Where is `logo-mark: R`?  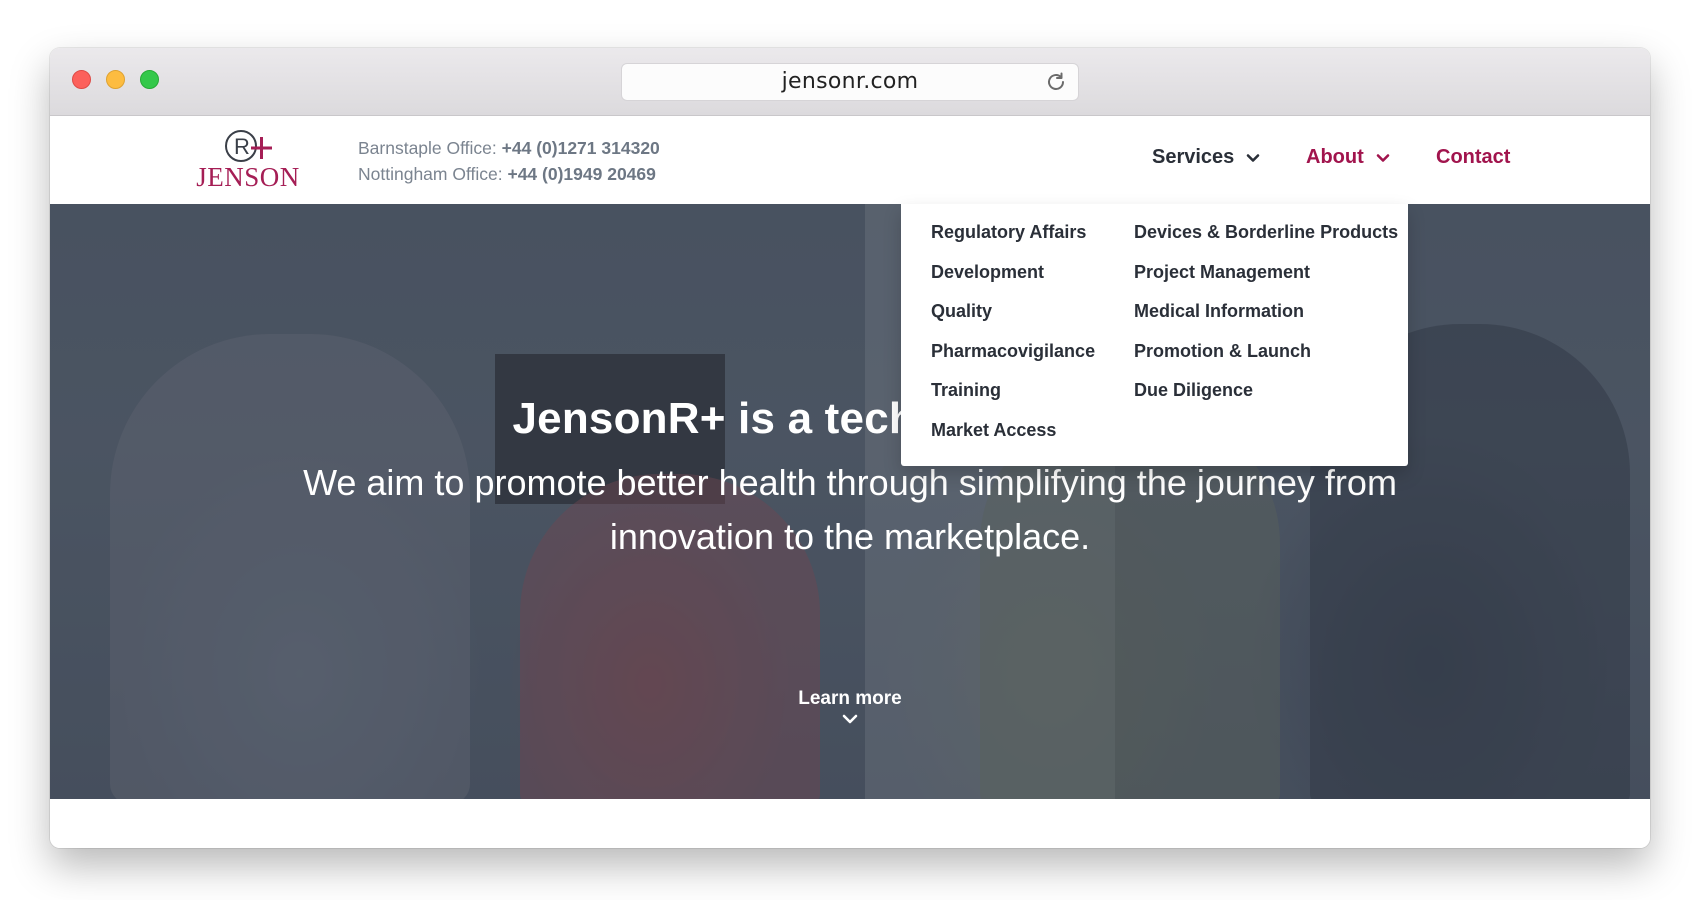 logo-mark: R is located at coordinates (248, 146).